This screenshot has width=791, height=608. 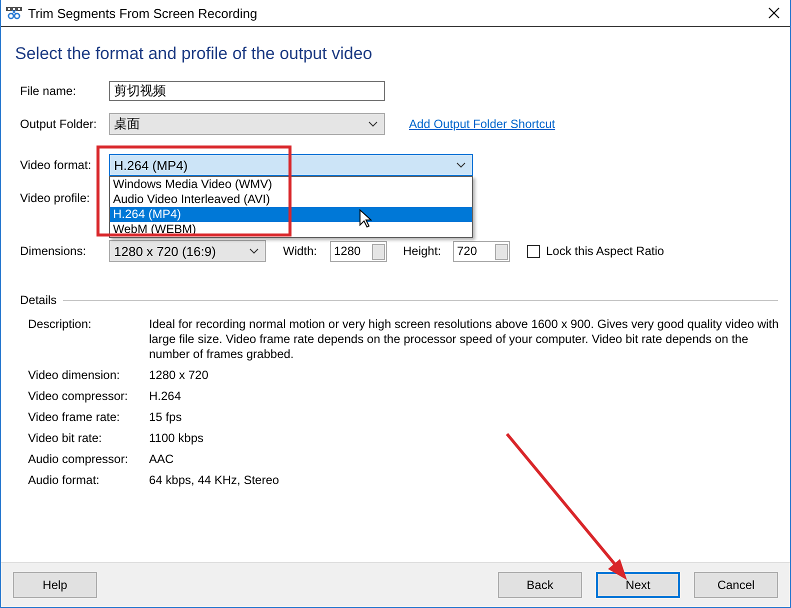 I want to click on detail-value: Ideal for recording normal motion or very high screen resolutions above 1600 x 900. Gives very good quality video with large file size. Video frame rate depends on the processor speed of your computer. Video bit rate depends on the number of frames grabbed., so click(x=464, y=339).